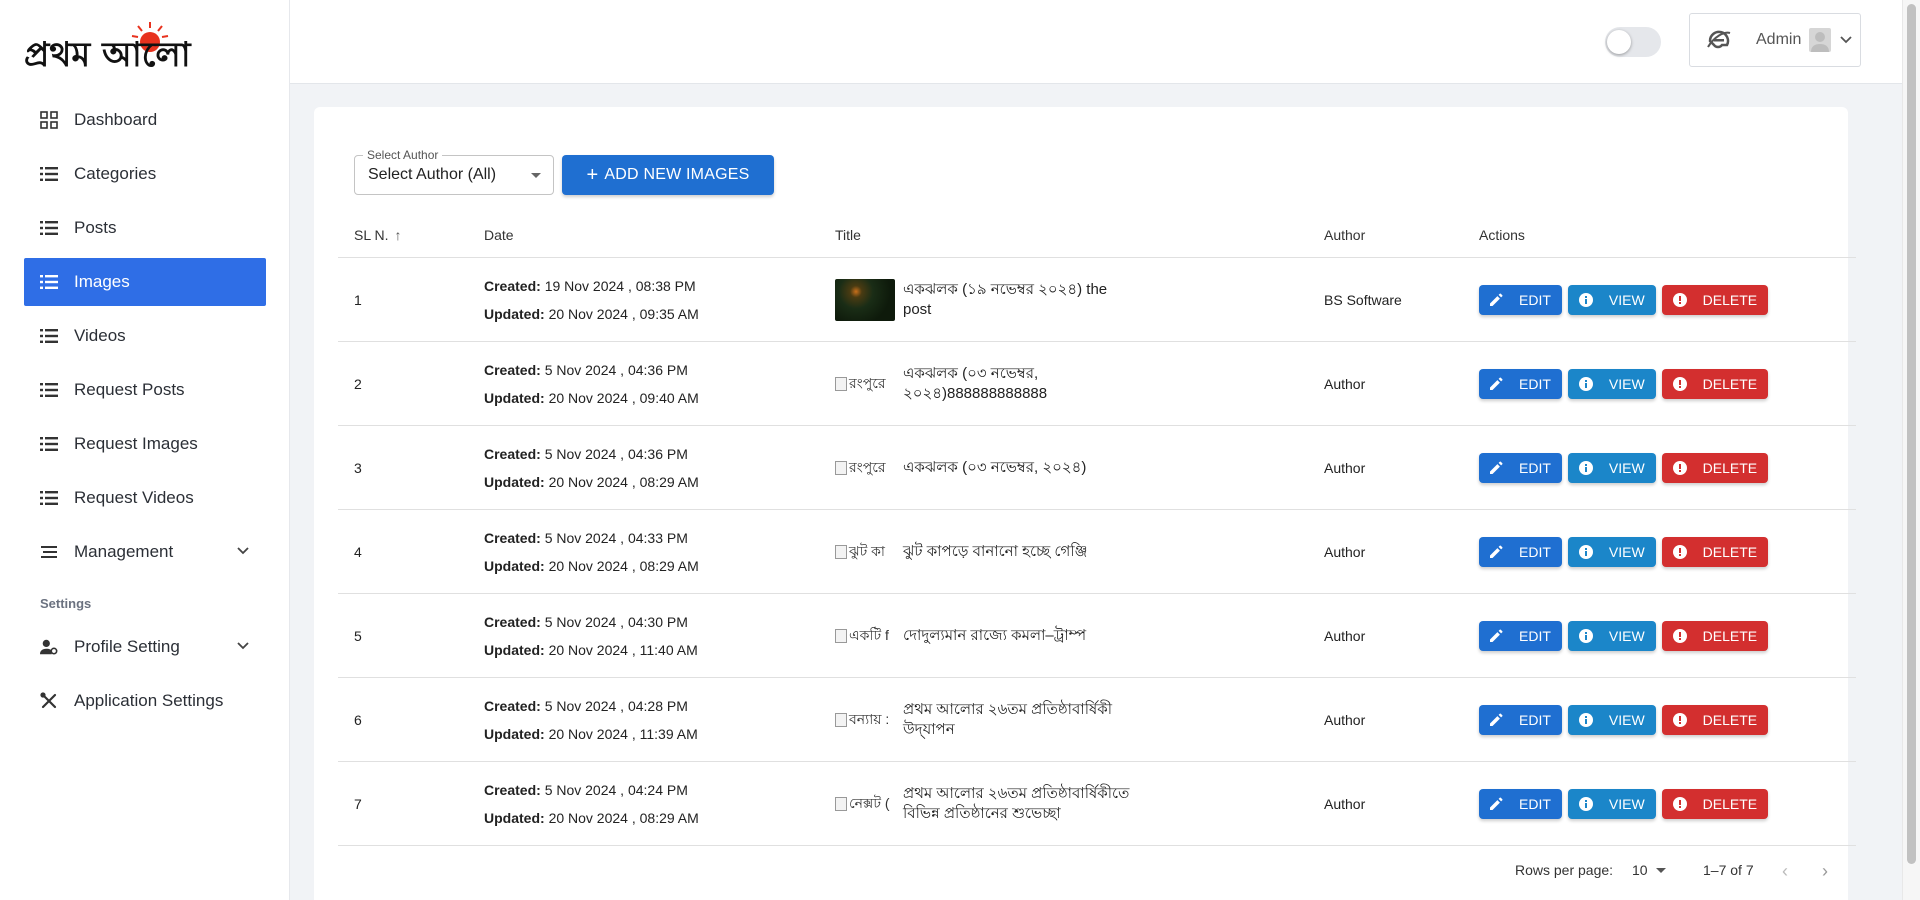  I want to click on created-label: Created:, so click(512, 621).